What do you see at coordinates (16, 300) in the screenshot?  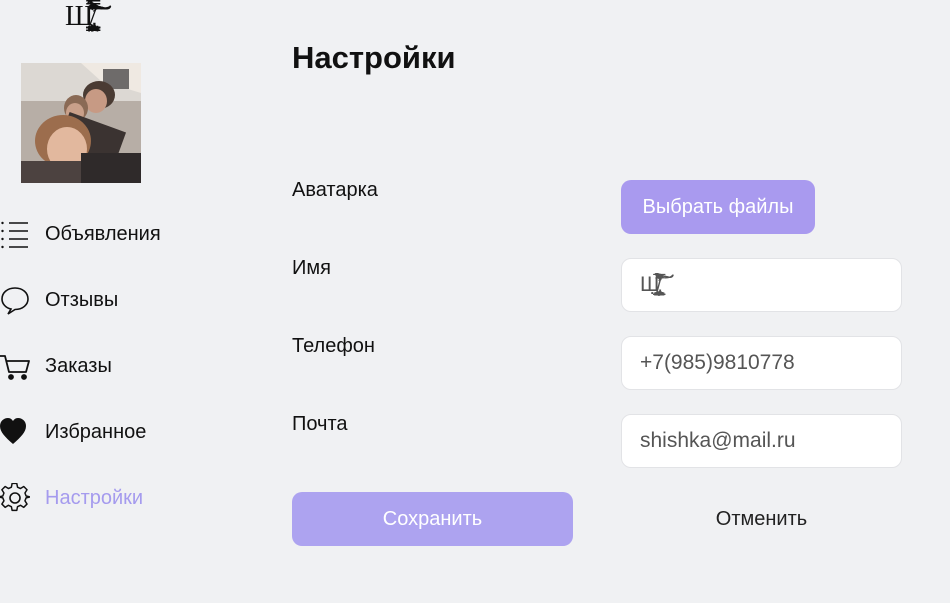 I see `speech-bubble-icon` at bounding box center [16, 300].